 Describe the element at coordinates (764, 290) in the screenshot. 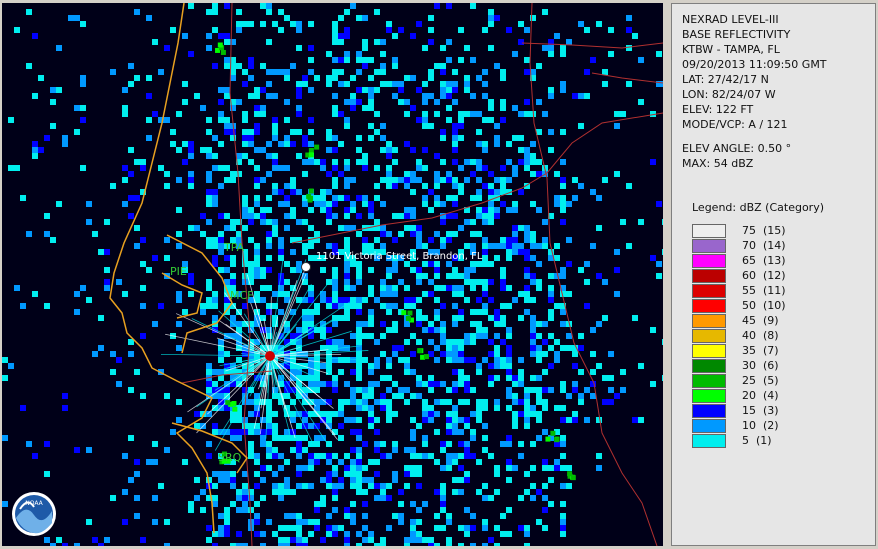

I see `legend-label: 55 (11)` at that location.